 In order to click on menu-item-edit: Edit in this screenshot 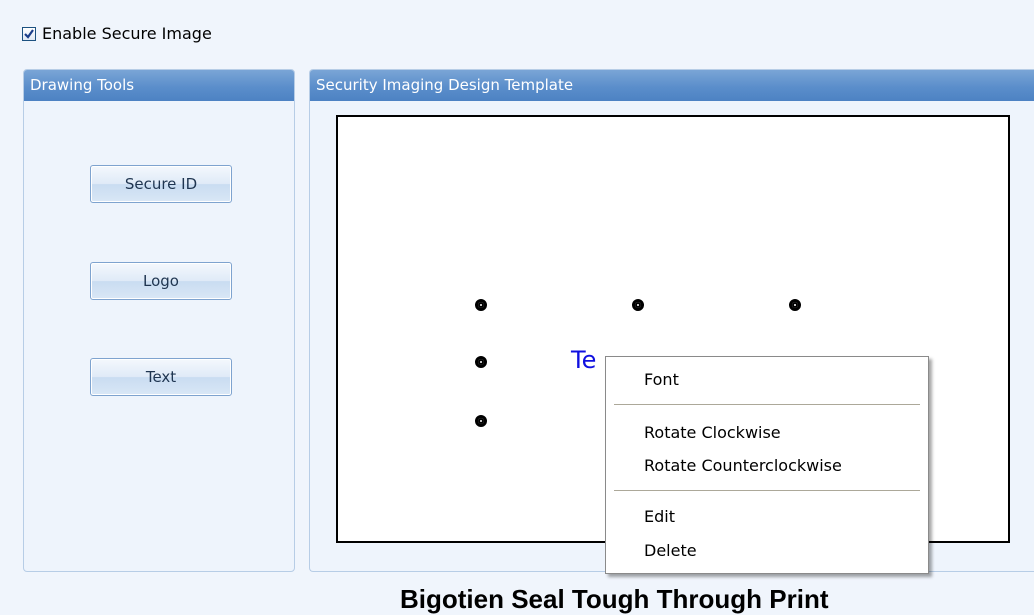, I will do `click(659, 517)`.